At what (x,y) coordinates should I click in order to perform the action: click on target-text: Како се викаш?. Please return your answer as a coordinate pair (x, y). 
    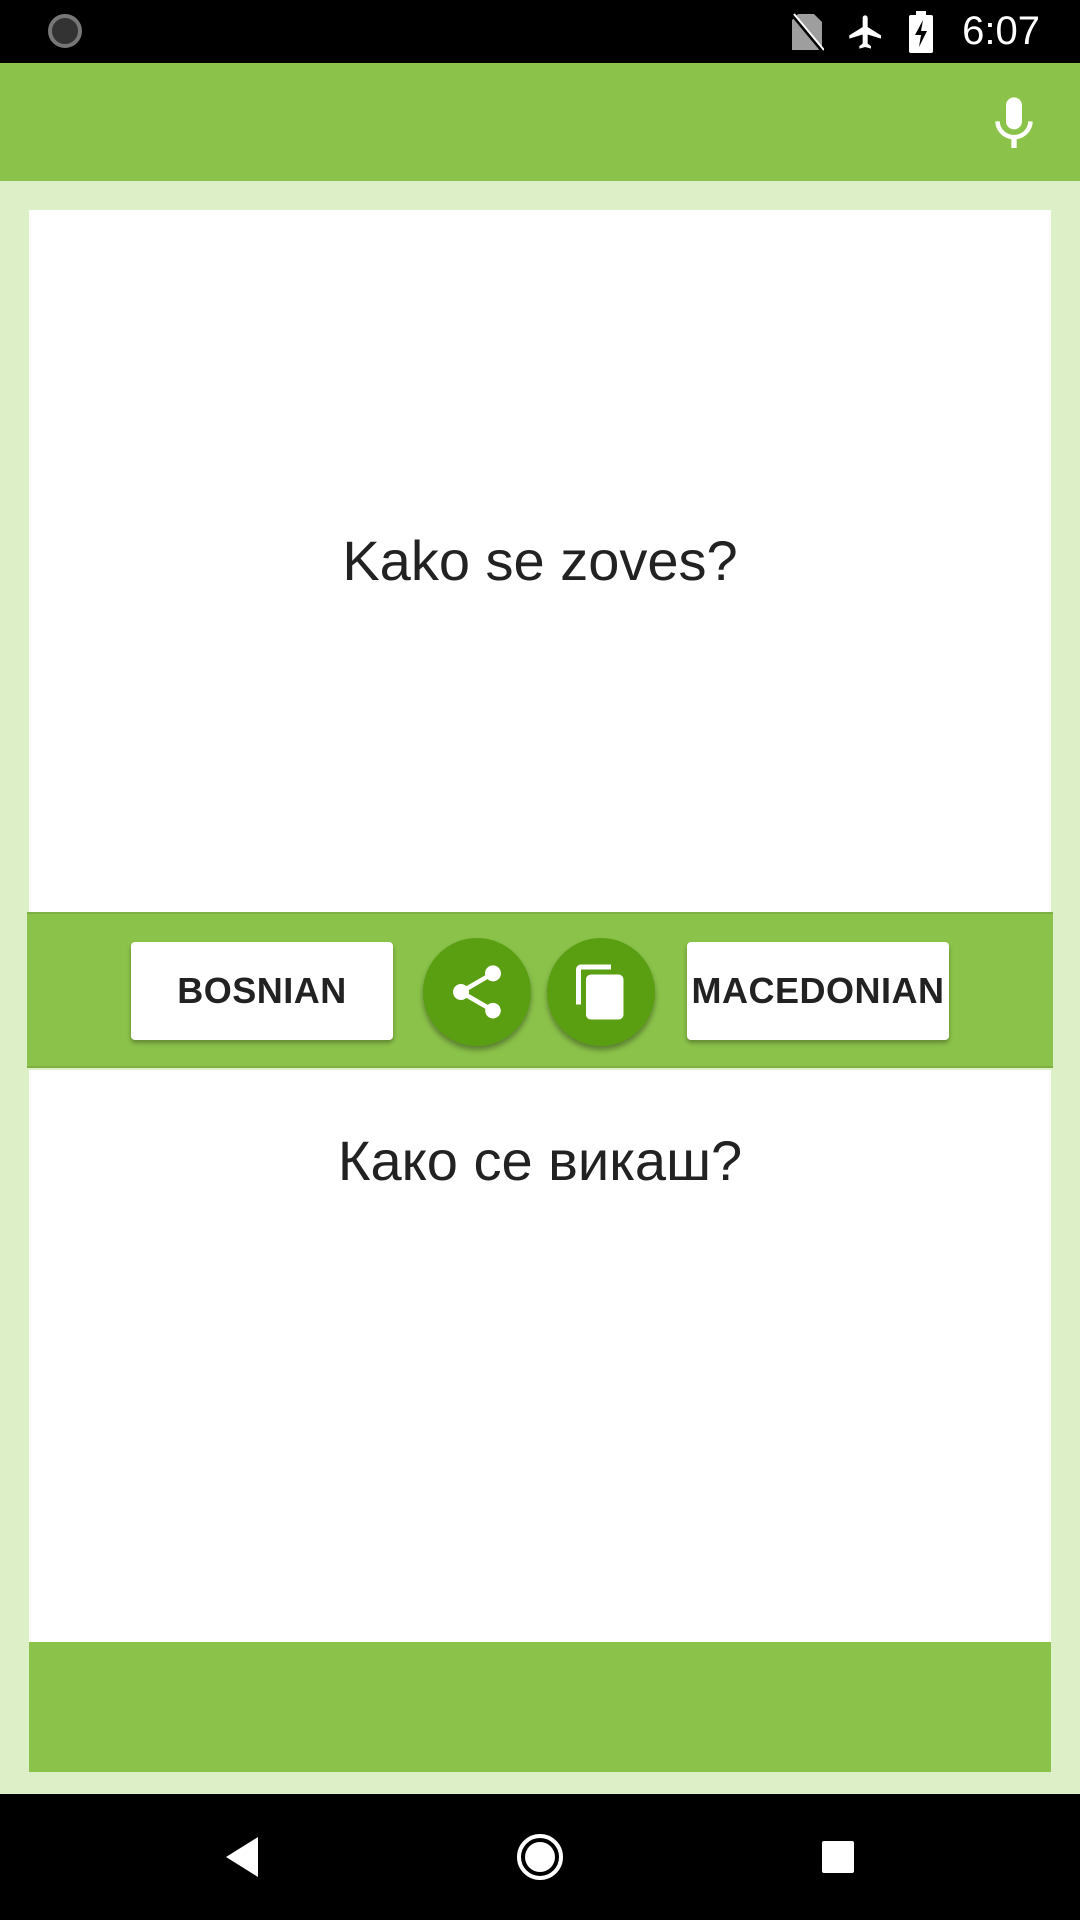
    Looking at the image, I should click on (540, 1160).